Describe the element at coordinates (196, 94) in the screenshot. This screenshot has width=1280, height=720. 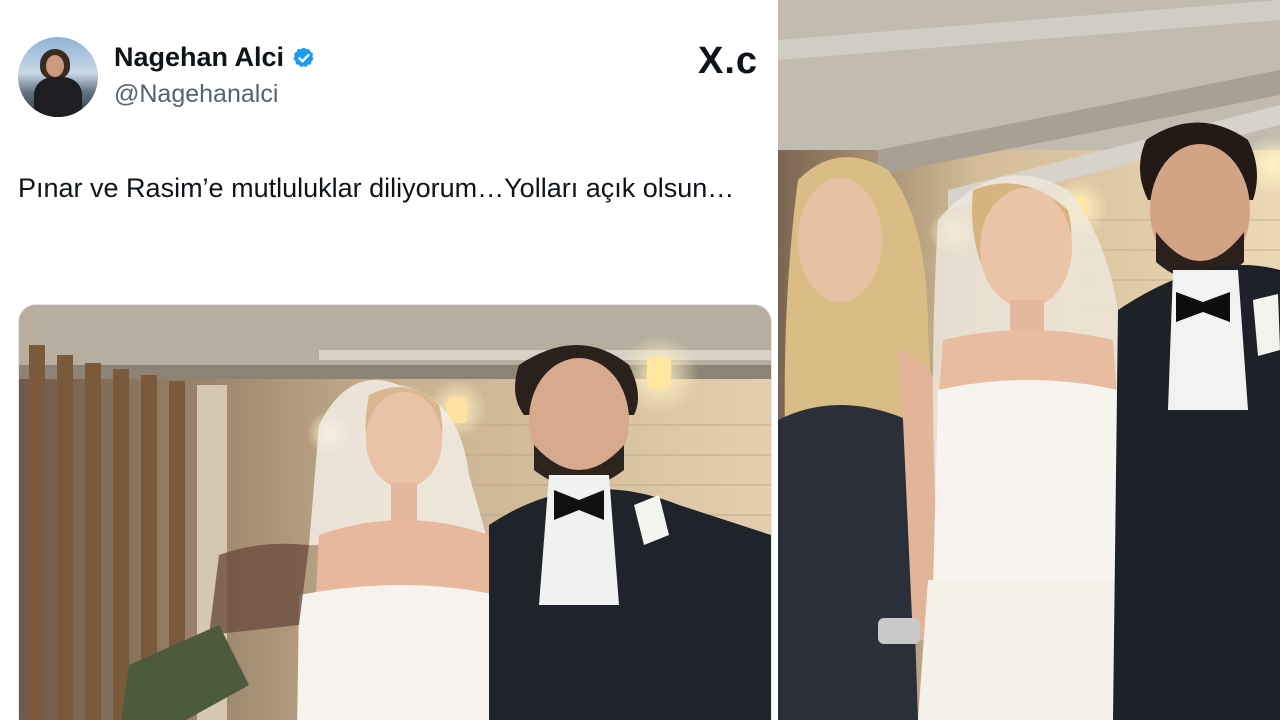
I see `handle: @Nagehanalci` at that location.